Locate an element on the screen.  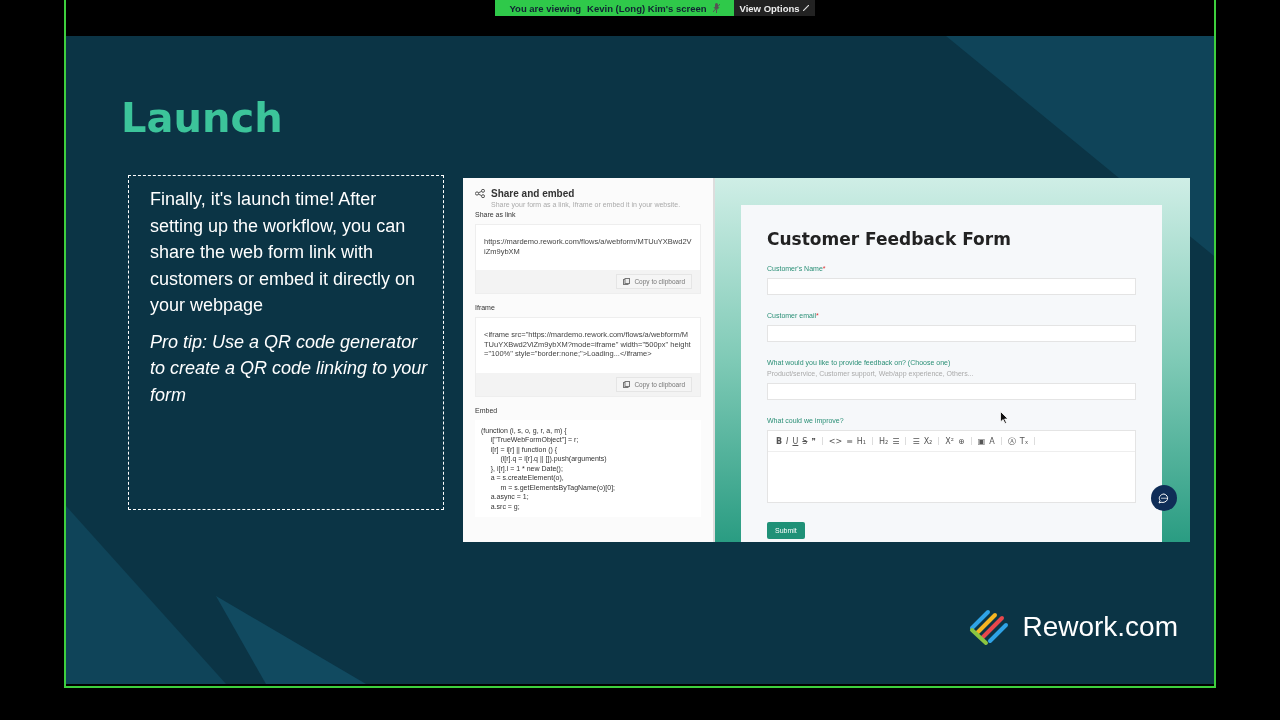
description-text: Finally, it's launch time! After setting up the workflow, you can share the web form link with customers or embed it directly on your webpage is located at coordinates (283, 252).